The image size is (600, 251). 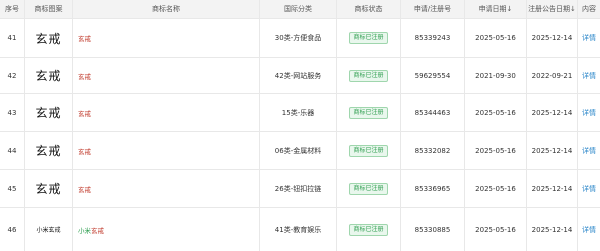 I want to click on trademark-image-text: 小米玄戒, so click(x=48, y=230).